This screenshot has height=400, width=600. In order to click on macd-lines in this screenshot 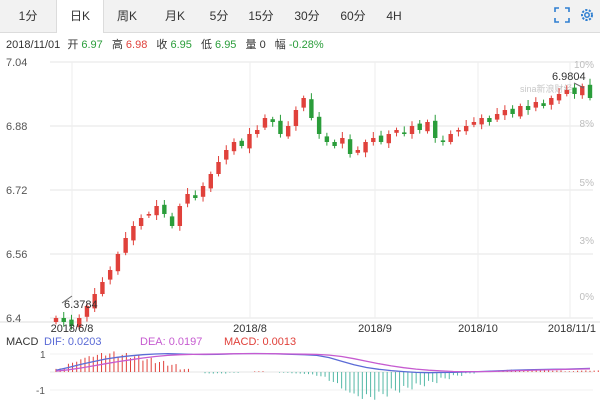, I will do `click(323, 363)`.